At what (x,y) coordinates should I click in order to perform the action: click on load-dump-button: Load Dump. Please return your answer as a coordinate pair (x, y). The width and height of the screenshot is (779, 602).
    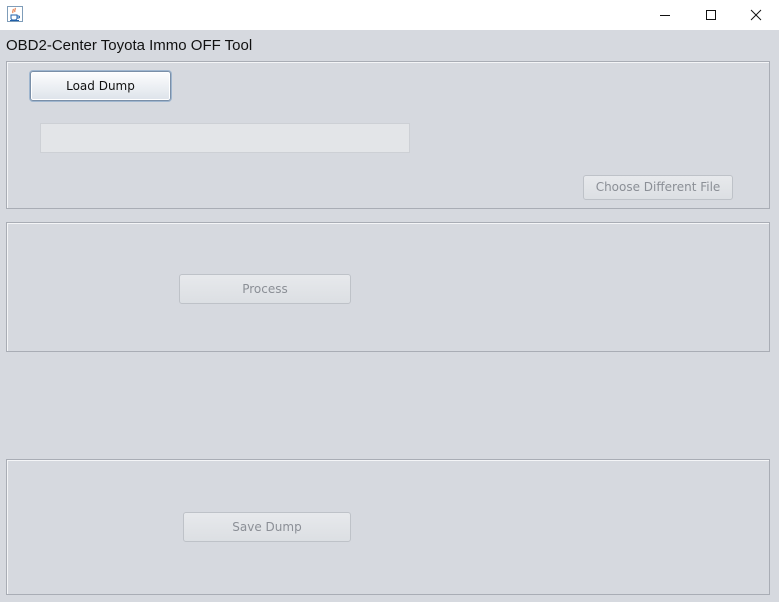
    Looking at the image, I should click on (100, 86).